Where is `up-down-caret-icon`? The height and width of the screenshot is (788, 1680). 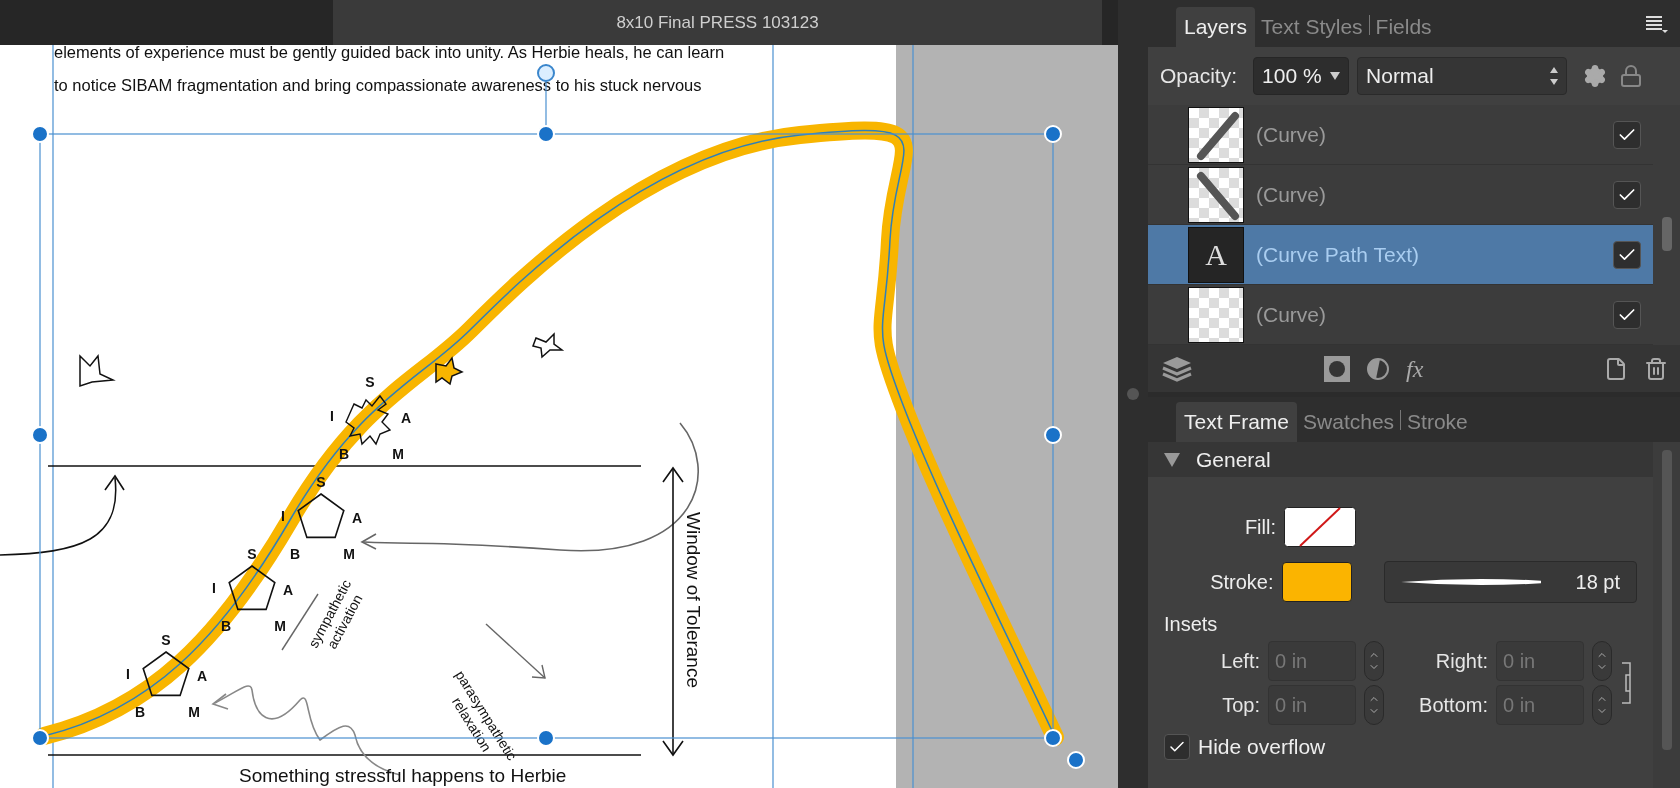 up-down-caret-icon is located at coordinates (1554, 76).